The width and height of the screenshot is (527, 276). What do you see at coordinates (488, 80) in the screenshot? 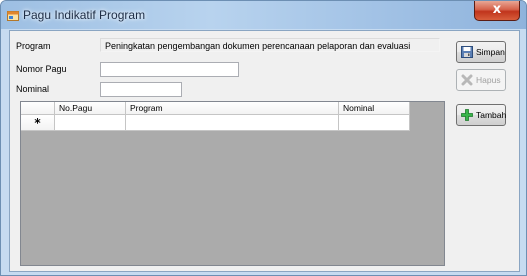
I see `hapus-label: Hapus` at bounding box center [488, 80].